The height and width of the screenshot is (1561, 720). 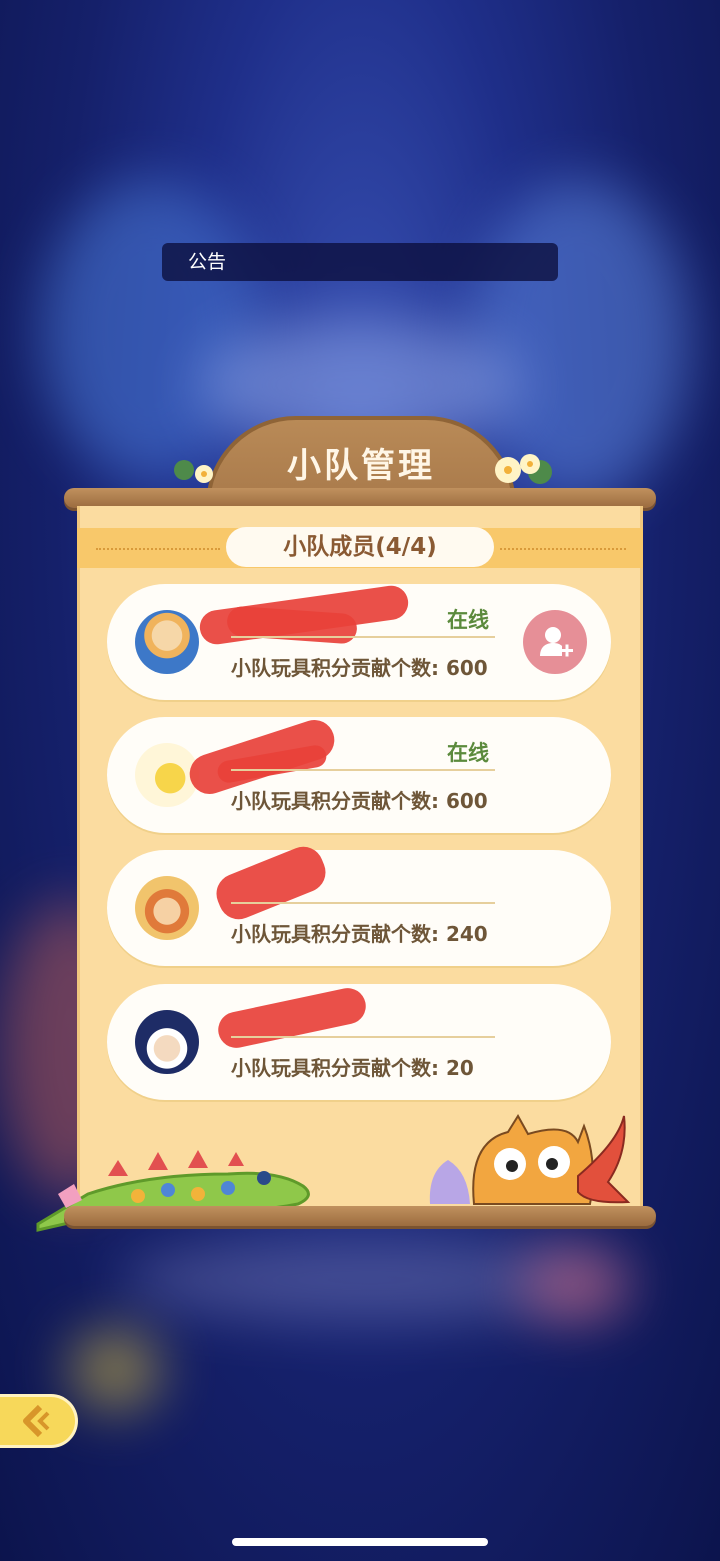 I want to click on announcement-label: 公告, so click(x=207, y=262).